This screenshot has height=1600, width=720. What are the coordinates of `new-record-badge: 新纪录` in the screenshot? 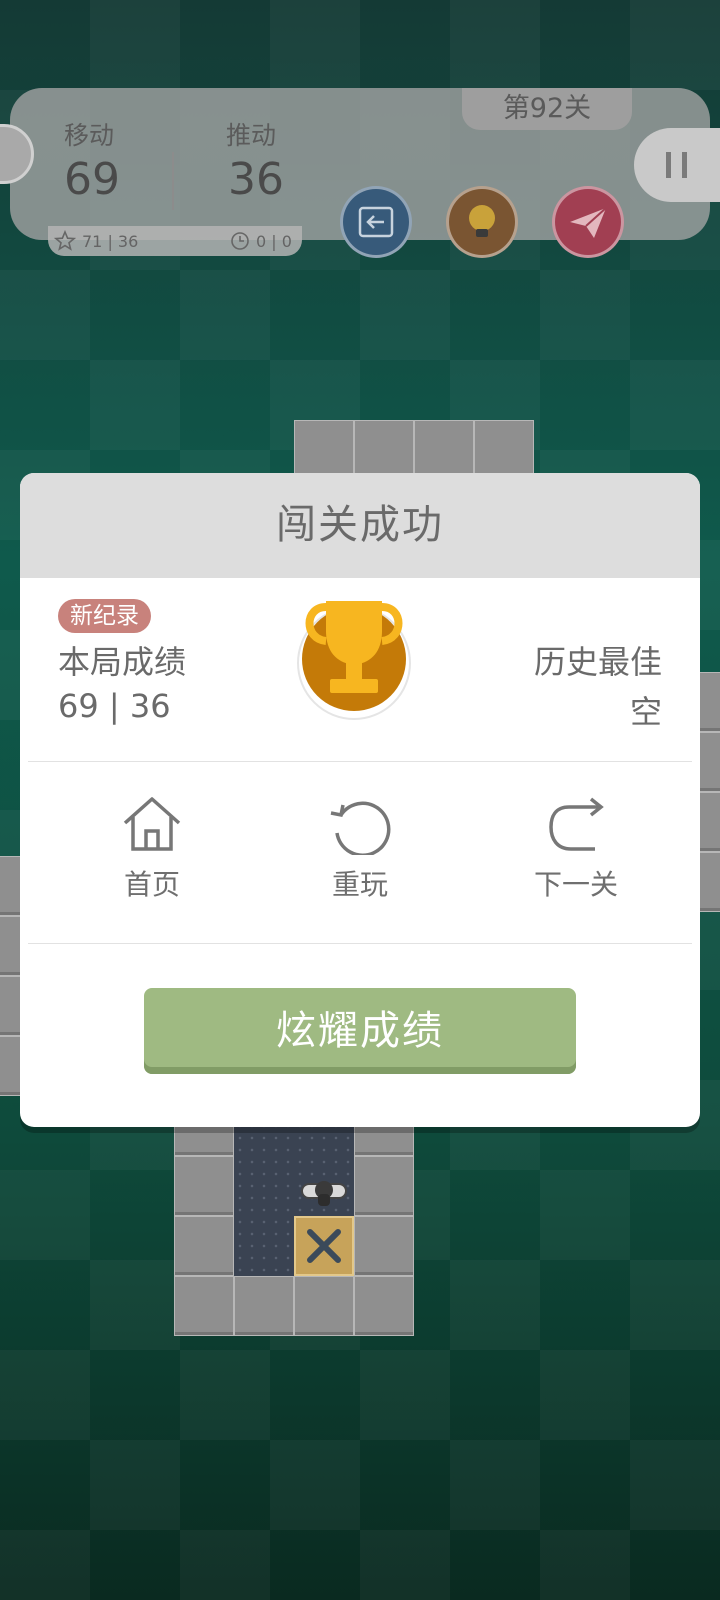 It's located at (104, 616).